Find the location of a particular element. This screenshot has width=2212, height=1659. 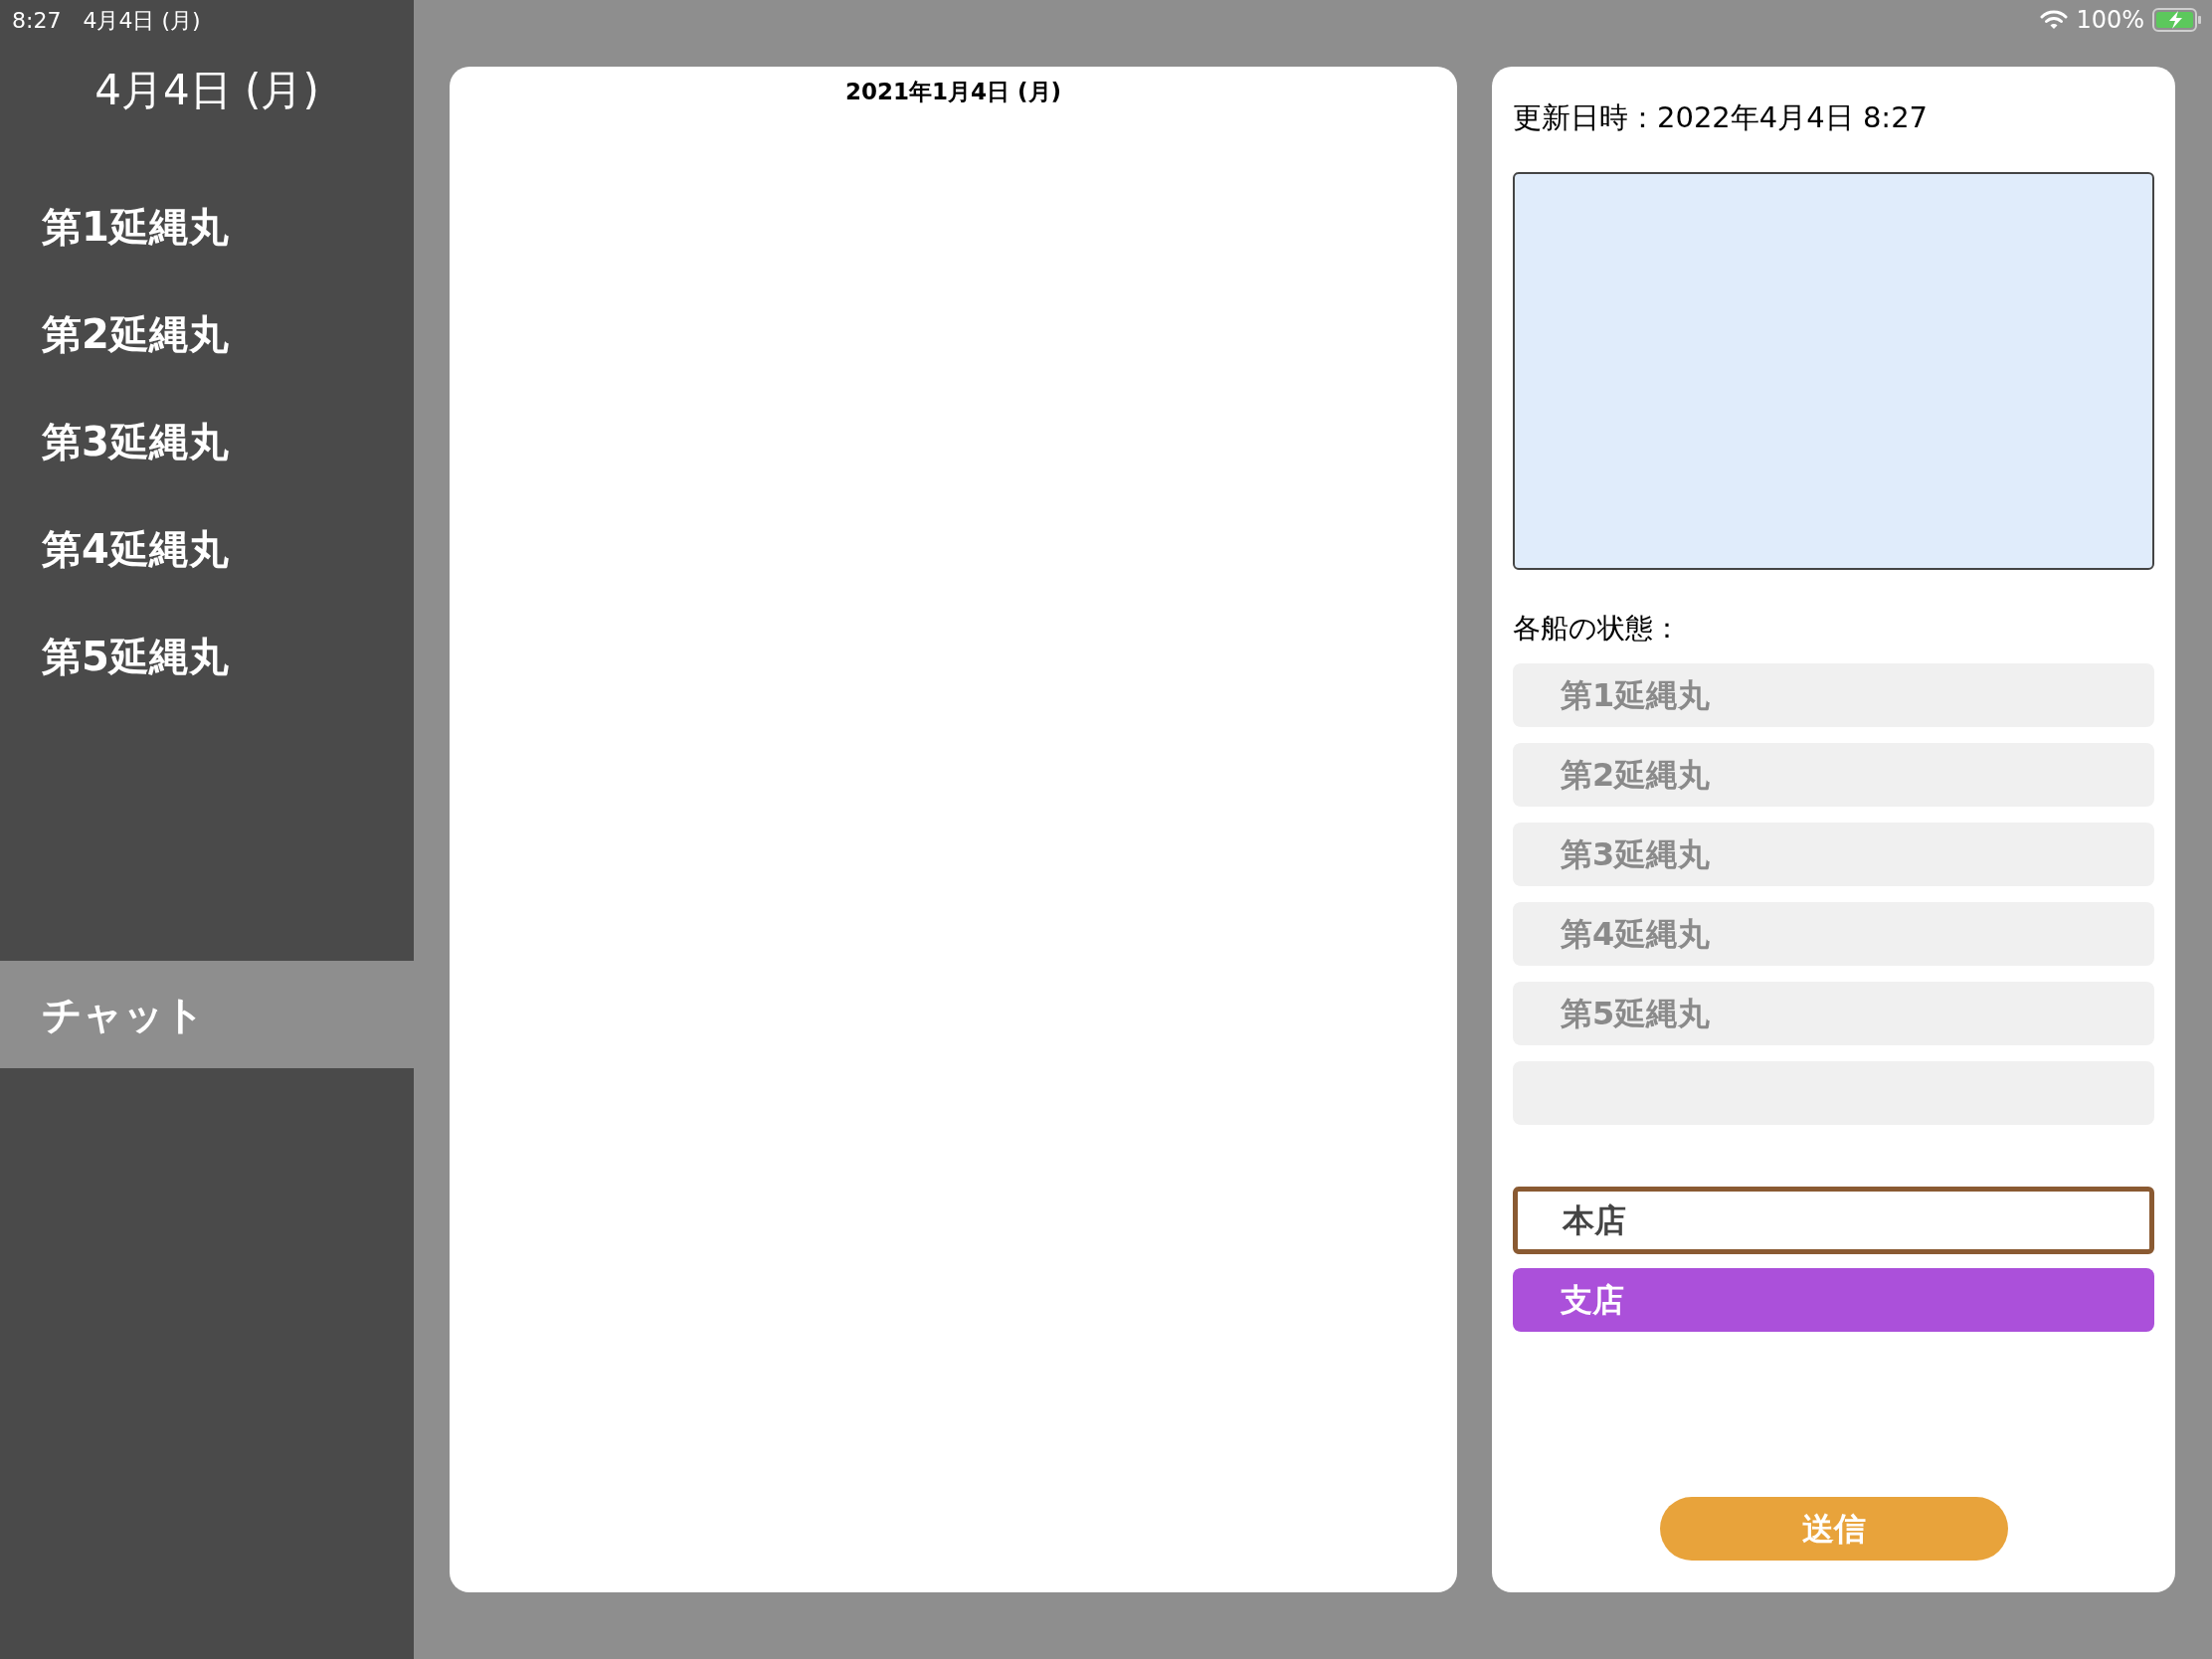

sidebar-date: 4月4日 (月) is located at coordinates (206, 90).